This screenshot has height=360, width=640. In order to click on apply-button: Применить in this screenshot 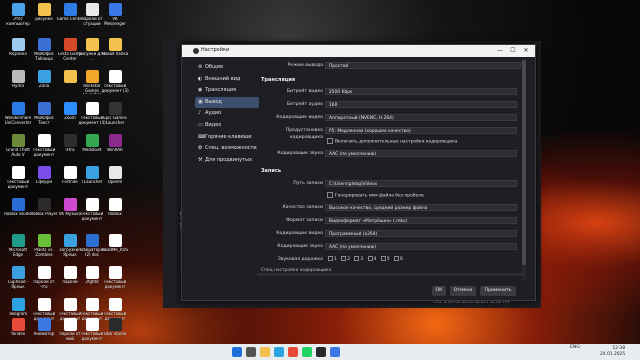, I will do `click(498, 291)`.